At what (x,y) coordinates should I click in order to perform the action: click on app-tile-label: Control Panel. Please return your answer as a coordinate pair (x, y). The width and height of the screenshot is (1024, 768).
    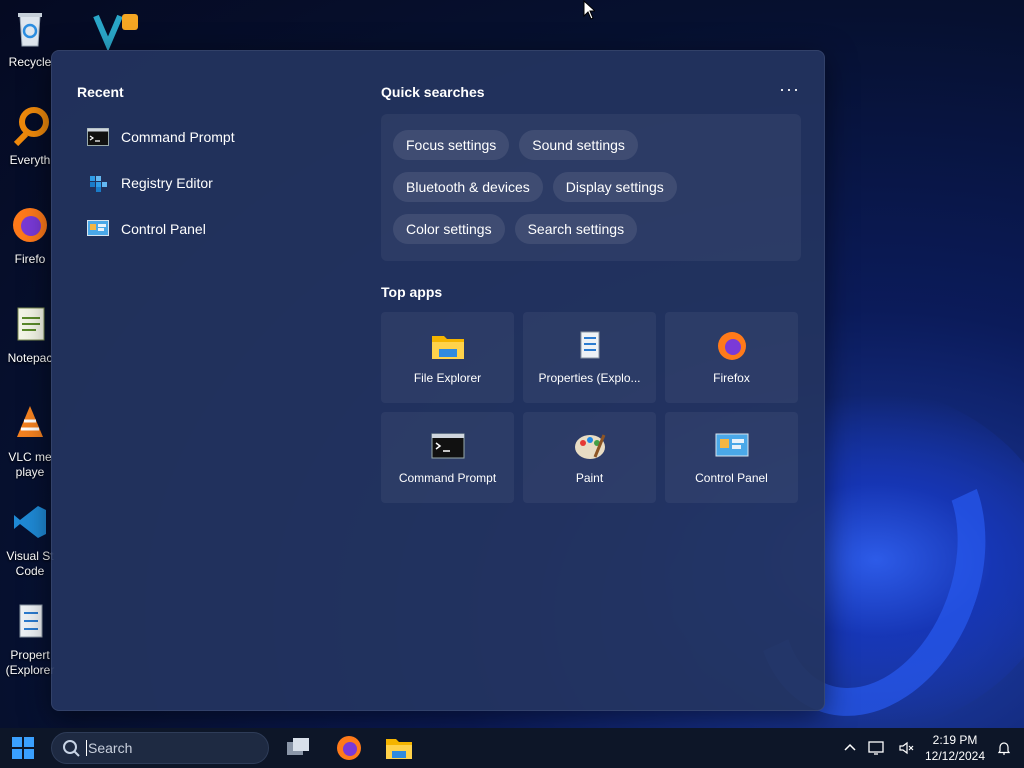
    Looking at the image, I should click on (731, 477).